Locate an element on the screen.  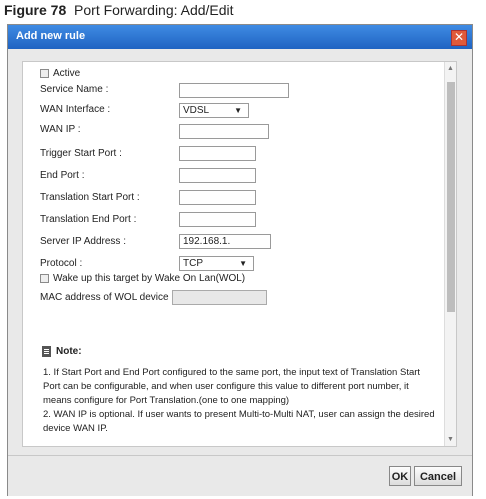
figure-caption: Figure 78 Port Forwarding: Add/Edit is located at coordinates (119, 10).